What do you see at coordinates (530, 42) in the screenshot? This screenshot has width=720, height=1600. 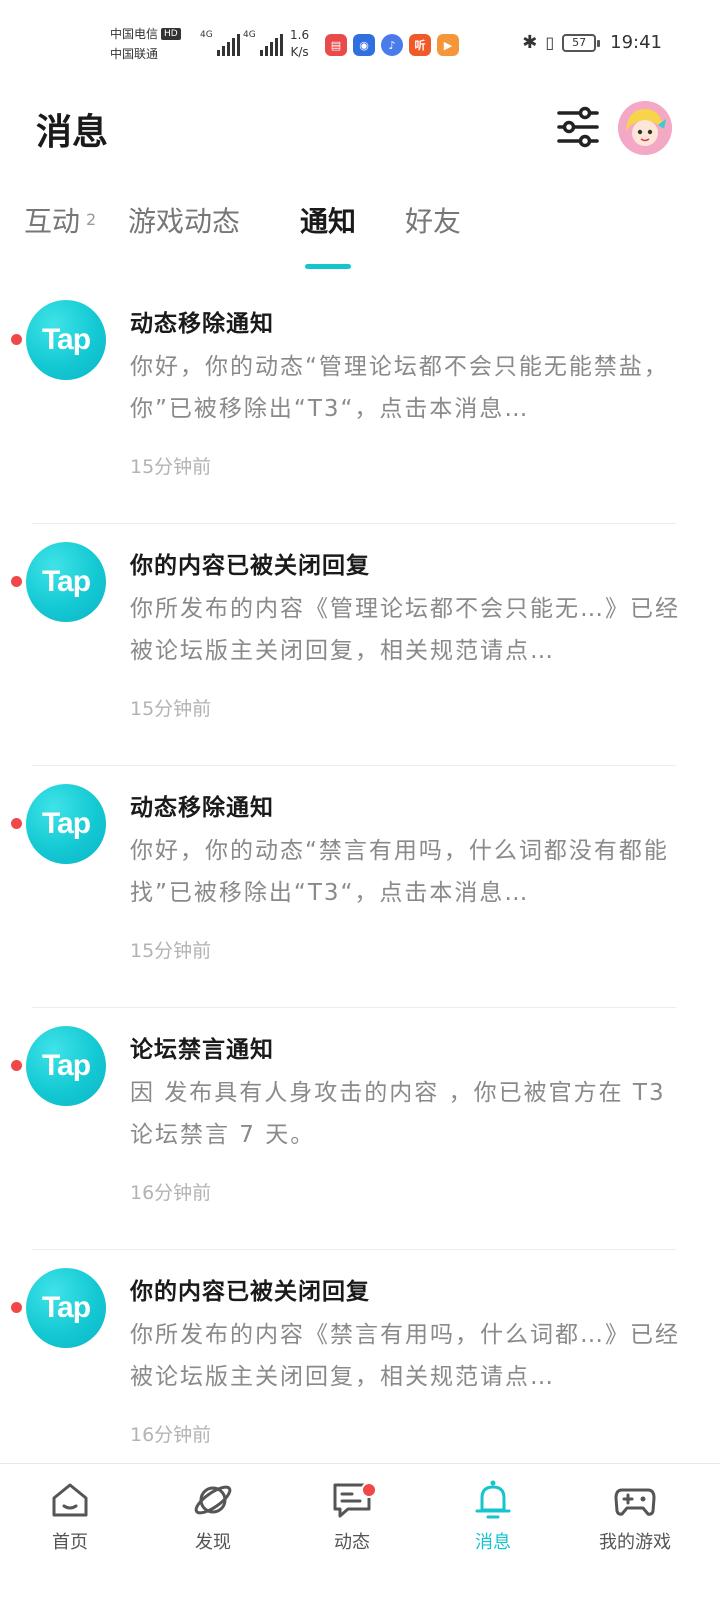 I see `bluetooth-icon: ✱` at bounding box center [530, 42].